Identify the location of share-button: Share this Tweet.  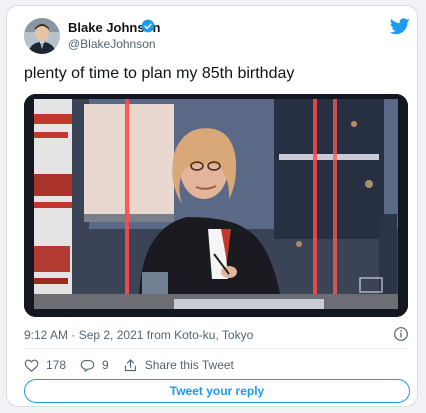
(178, 365).